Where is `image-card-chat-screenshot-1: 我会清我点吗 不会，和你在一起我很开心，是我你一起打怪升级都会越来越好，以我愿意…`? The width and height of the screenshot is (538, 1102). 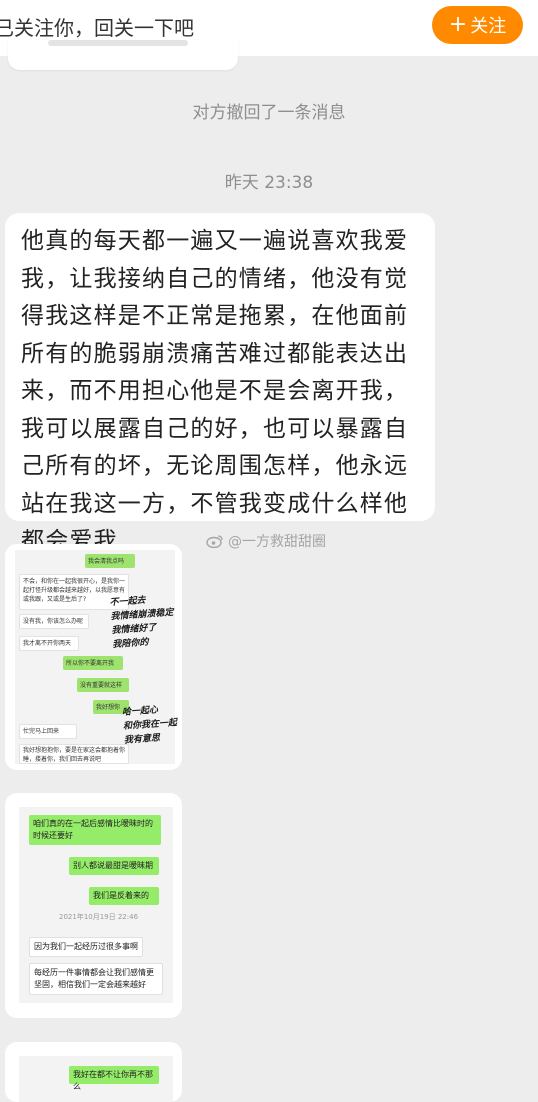
image-card-chat-screenshot-1: 我会清我点吗 不会，和你在一起我很开心，是我你一起打怪升级都会越来越好，以我愿意… is located at coordinates (93, 657).